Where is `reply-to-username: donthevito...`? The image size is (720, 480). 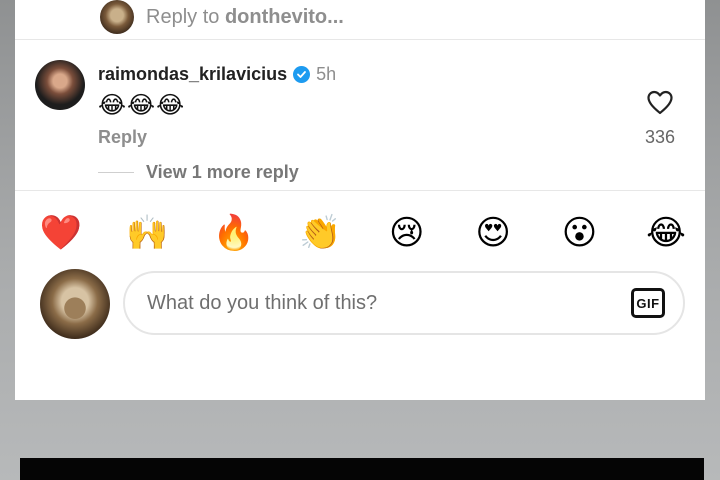
reply-to-username: donthevito... is located at coordinates (284, 16).